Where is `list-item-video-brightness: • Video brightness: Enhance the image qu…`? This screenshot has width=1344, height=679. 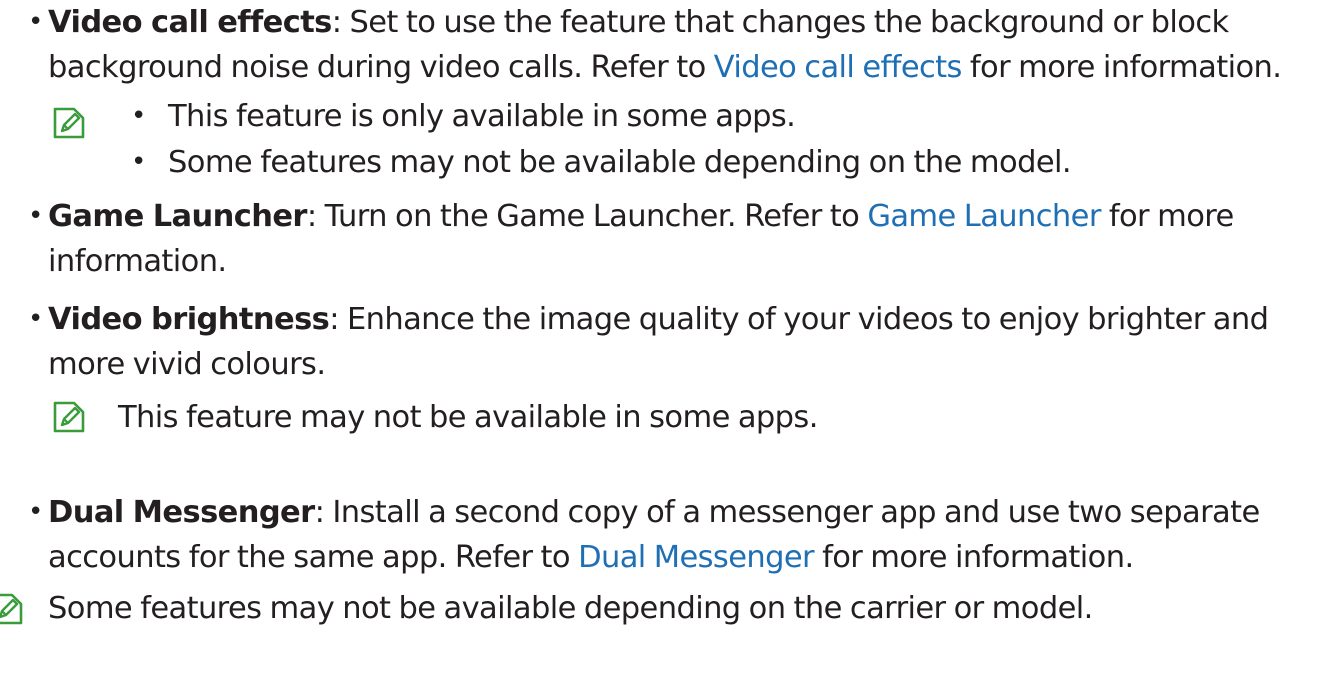 list-item-video-brightness: • Video brightness: Enhance the image qu… is located at coordinates (683, 342).